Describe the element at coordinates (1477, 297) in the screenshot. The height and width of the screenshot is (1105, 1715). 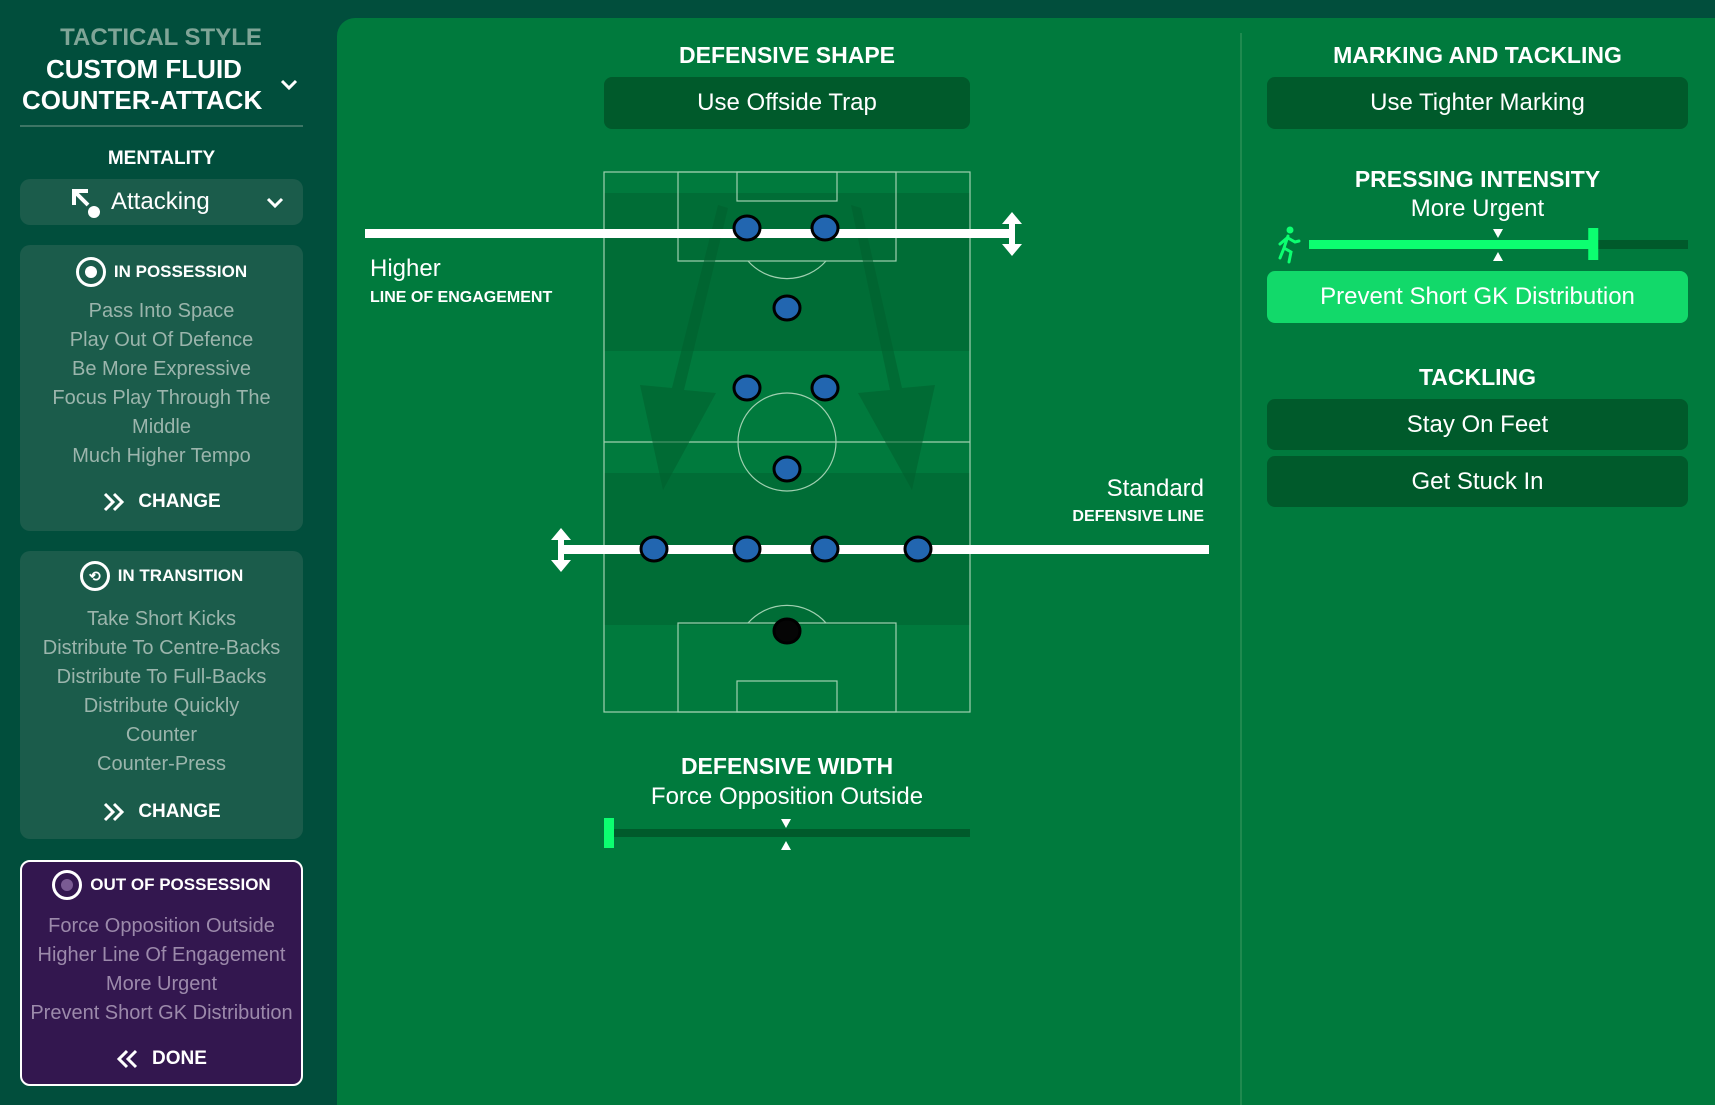
I see `prevent-short-gk-distribution-button: Prevent Short GK Distribution` at that location.